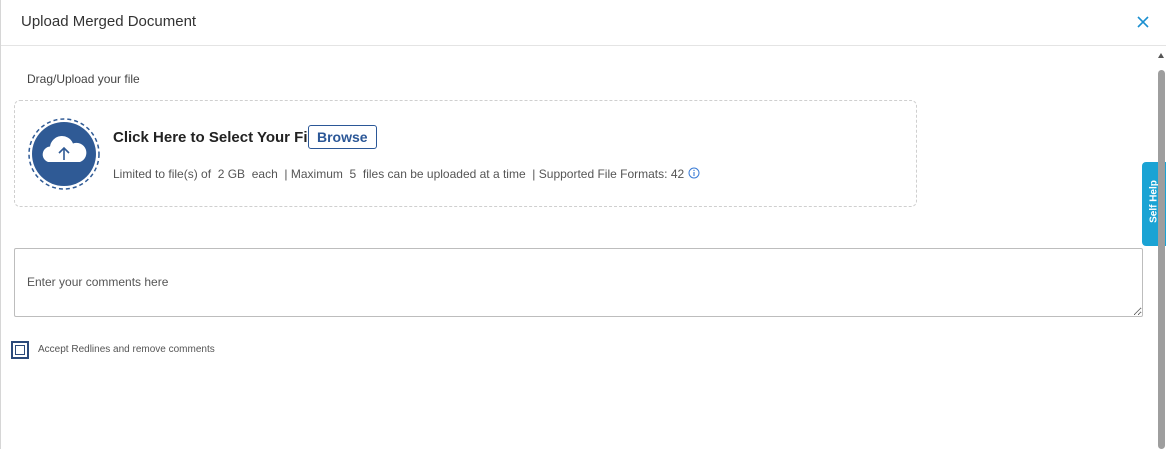 This screenshot has width=1166, height=449. I want to click on cloud-upload-icon, so click(64, 154).